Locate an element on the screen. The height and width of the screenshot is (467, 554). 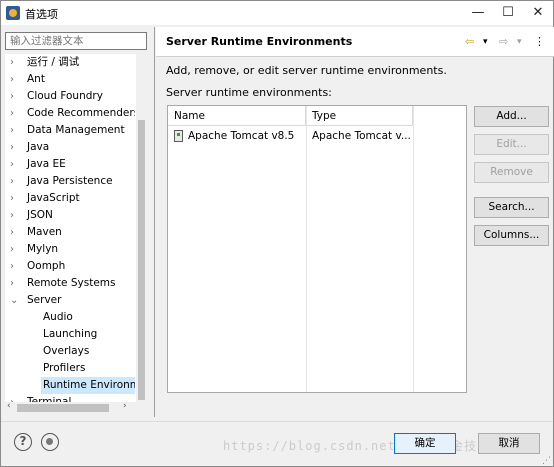
tree-item-label: Java is located at coordinates (38, 147).